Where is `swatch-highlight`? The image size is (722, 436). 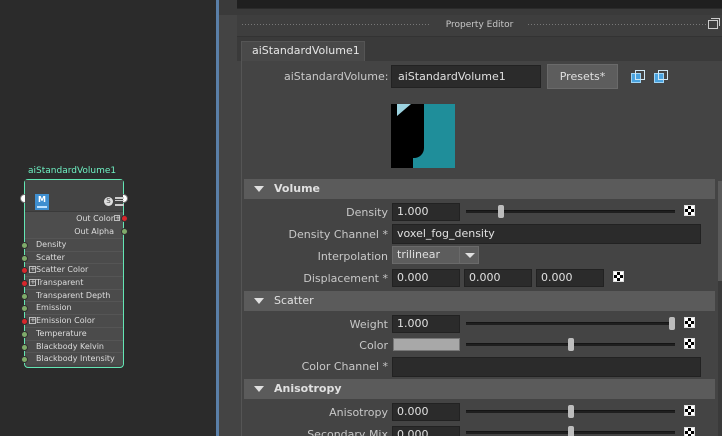
swatch-highlight is located at coordinates (404, 110).